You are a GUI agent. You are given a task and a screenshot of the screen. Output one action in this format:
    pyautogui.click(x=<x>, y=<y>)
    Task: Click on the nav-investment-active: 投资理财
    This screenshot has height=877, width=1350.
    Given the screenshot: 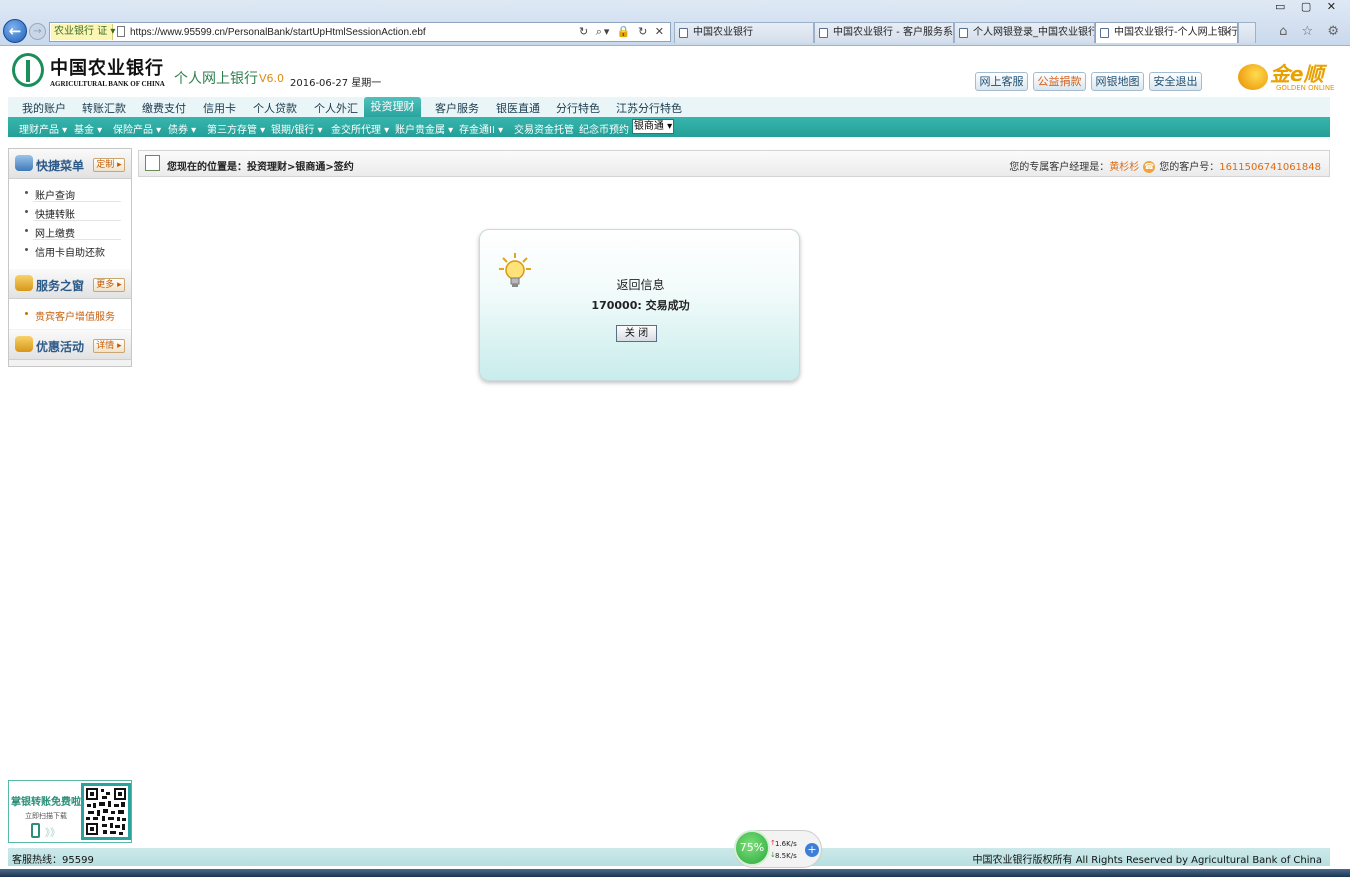 What is the action you would take?
    pyautogui.click(x=392, y=107)
    